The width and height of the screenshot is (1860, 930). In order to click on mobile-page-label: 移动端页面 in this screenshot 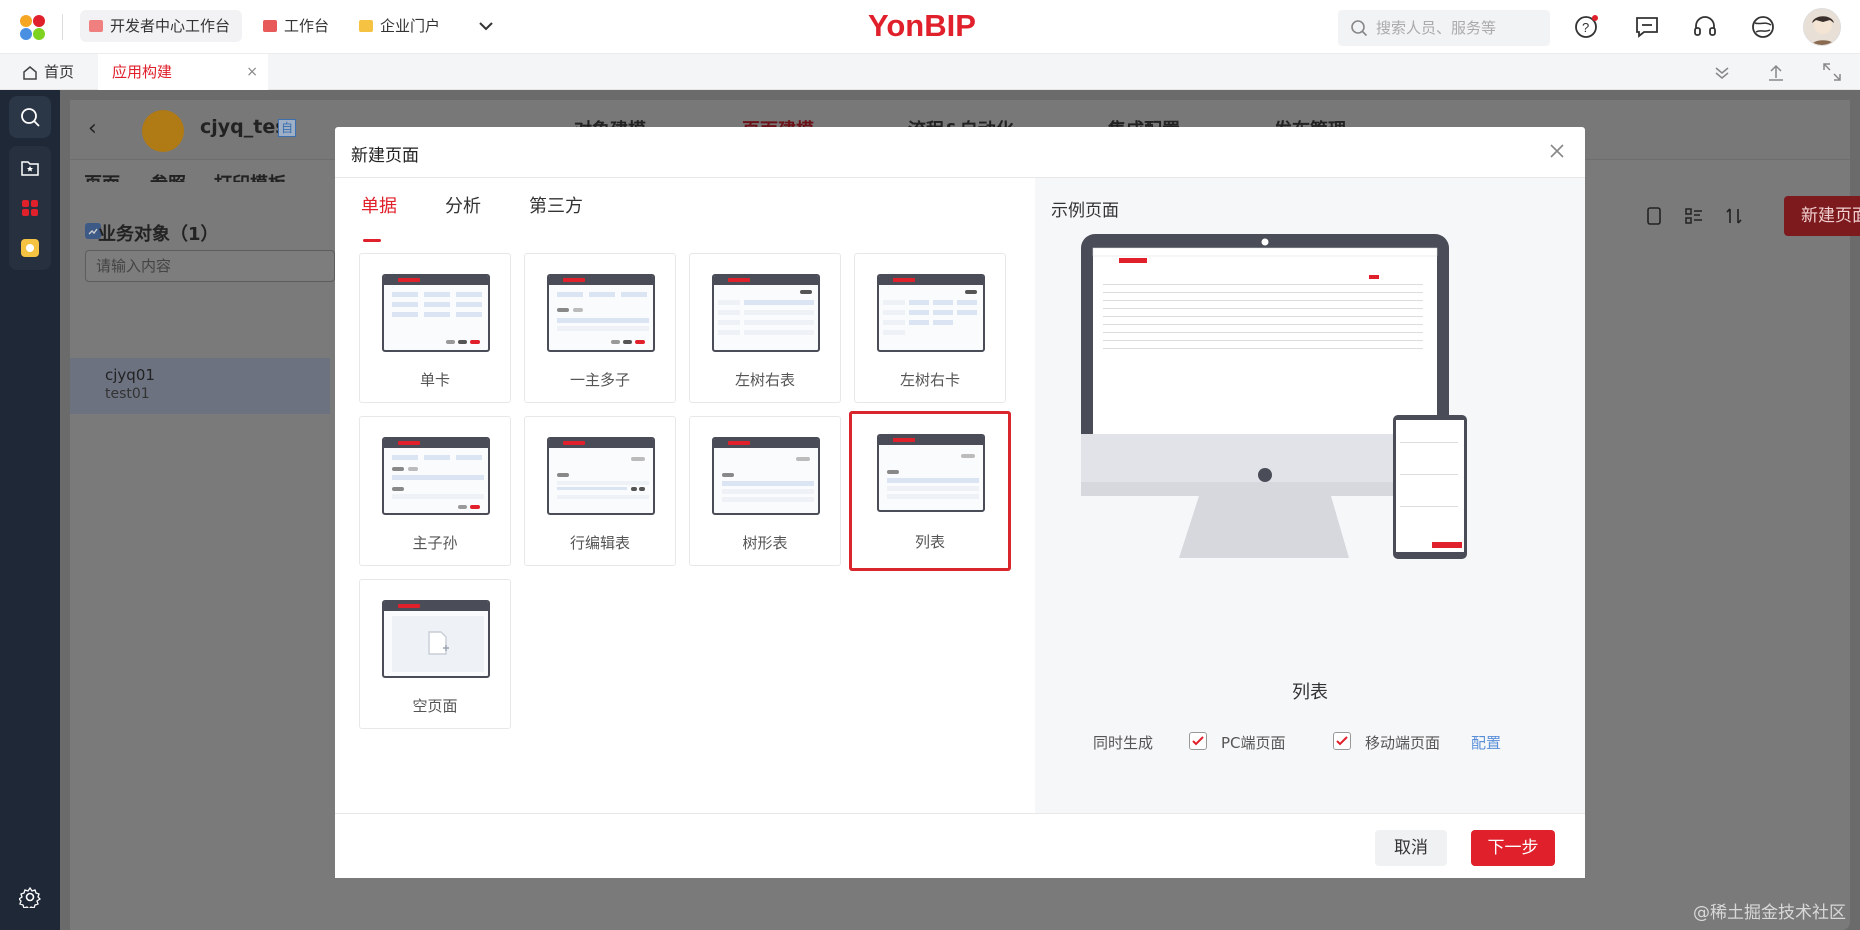, I will do `click(1403, 743)`.